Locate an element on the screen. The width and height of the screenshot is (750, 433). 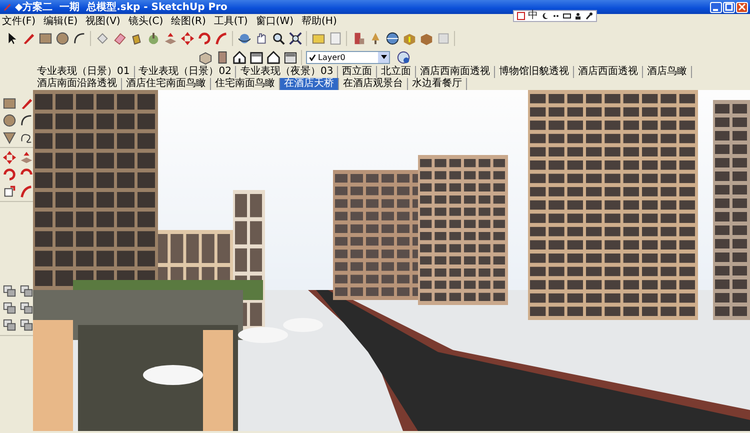
check-icon is located at coordinates (312, 57).